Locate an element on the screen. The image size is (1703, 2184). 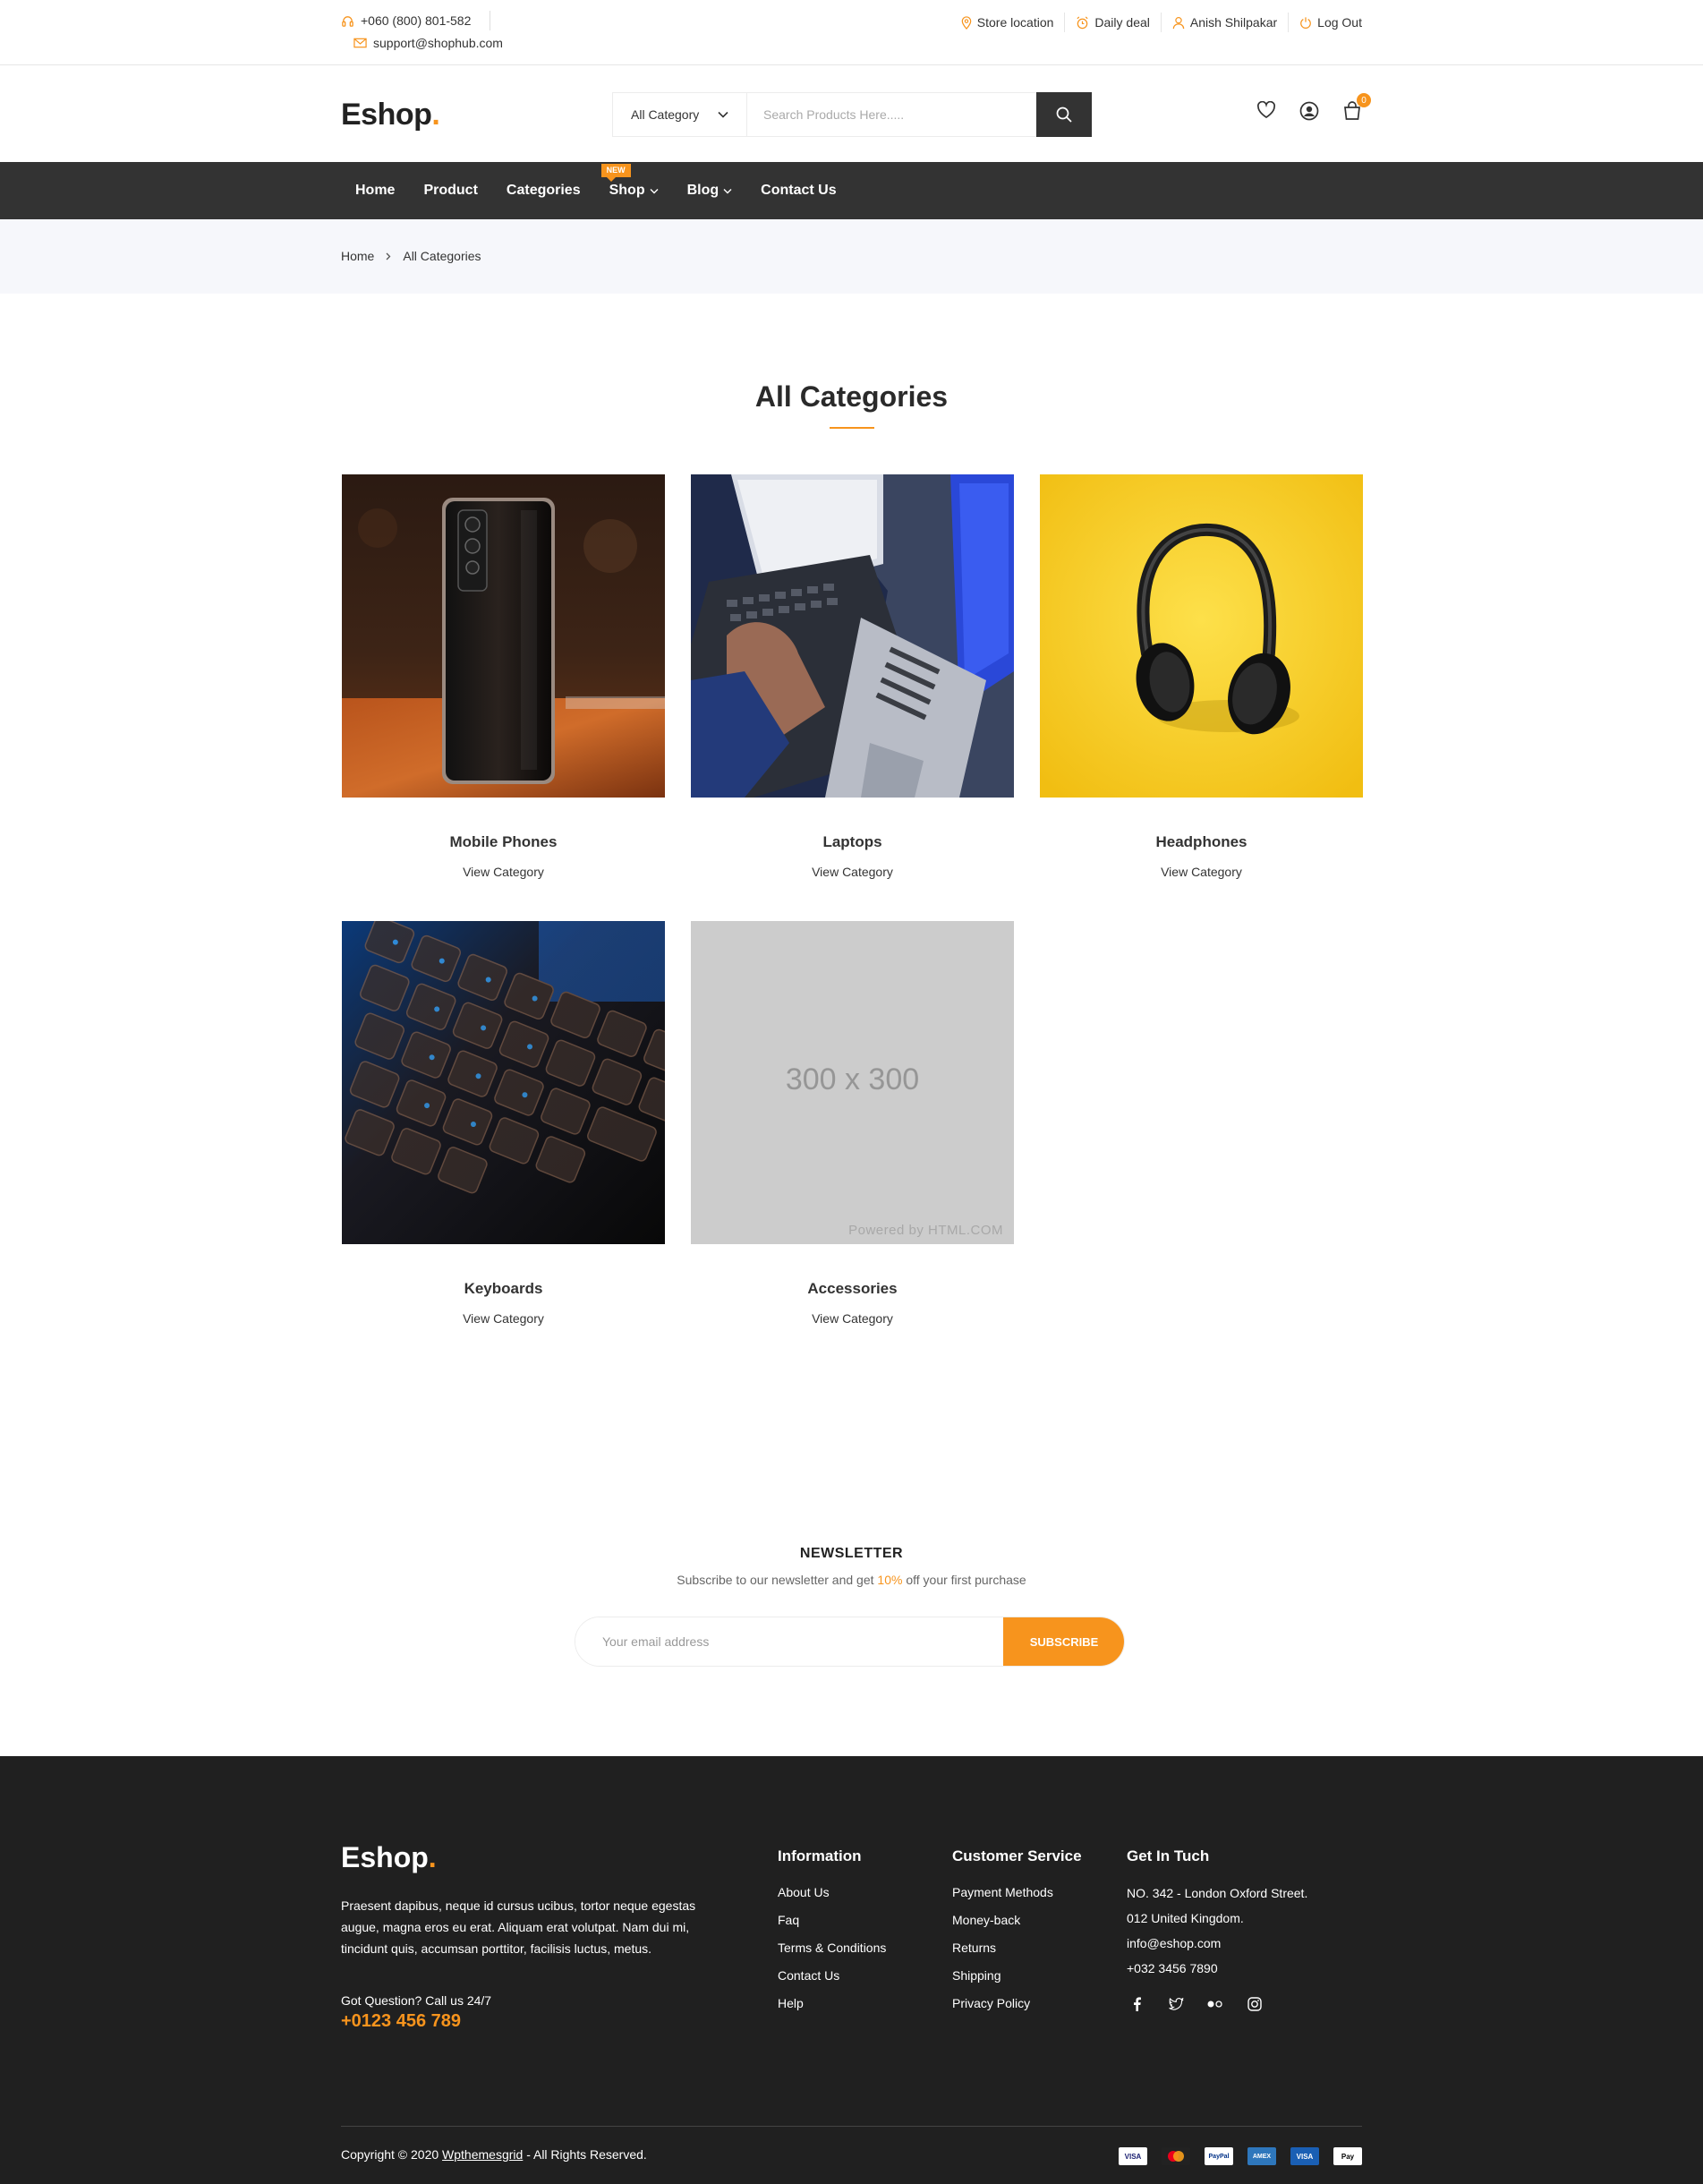
twitter-icon is located at coordinates (1176, 2004).